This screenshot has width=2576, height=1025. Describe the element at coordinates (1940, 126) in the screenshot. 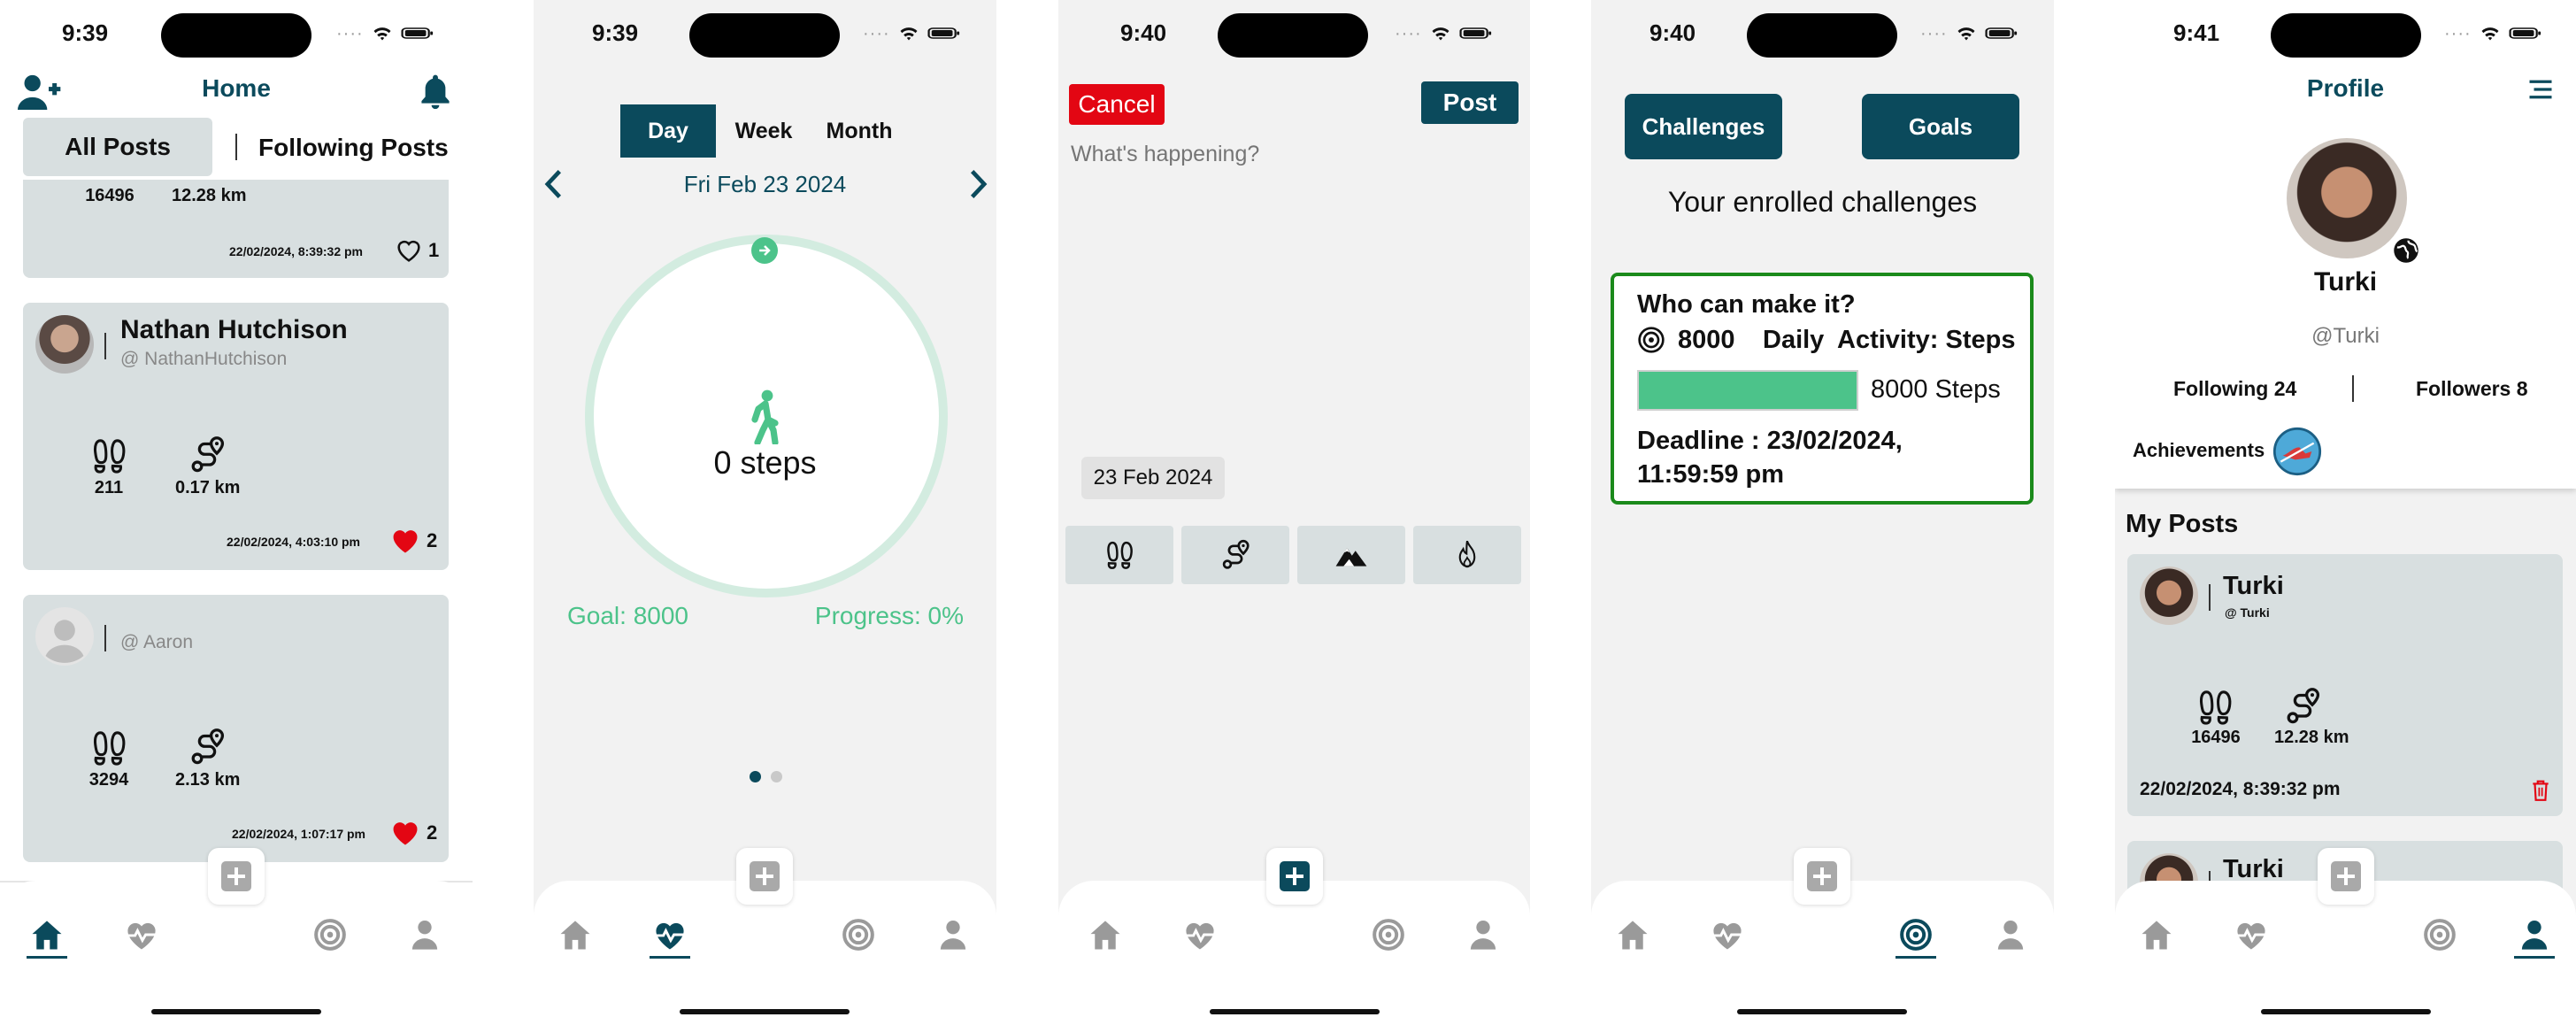

I see `tab-goals-toggle: Goals` at that location.